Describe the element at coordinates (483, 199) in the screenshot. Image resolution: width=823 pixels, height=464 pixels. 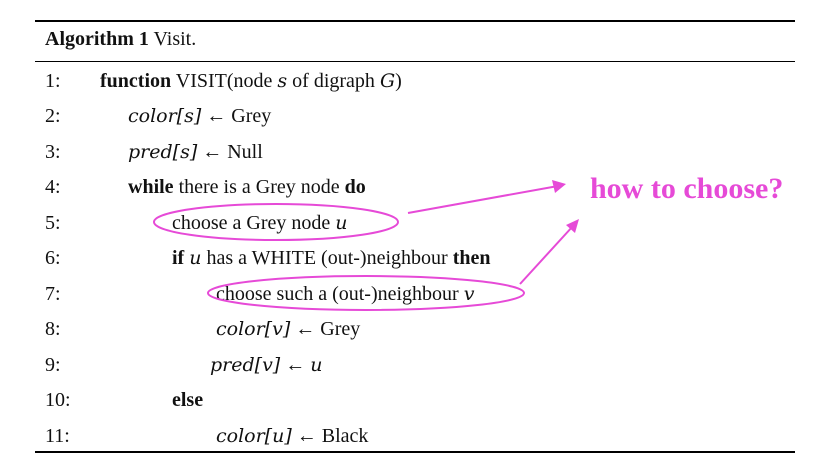
I see `arrow-line5` at that location.